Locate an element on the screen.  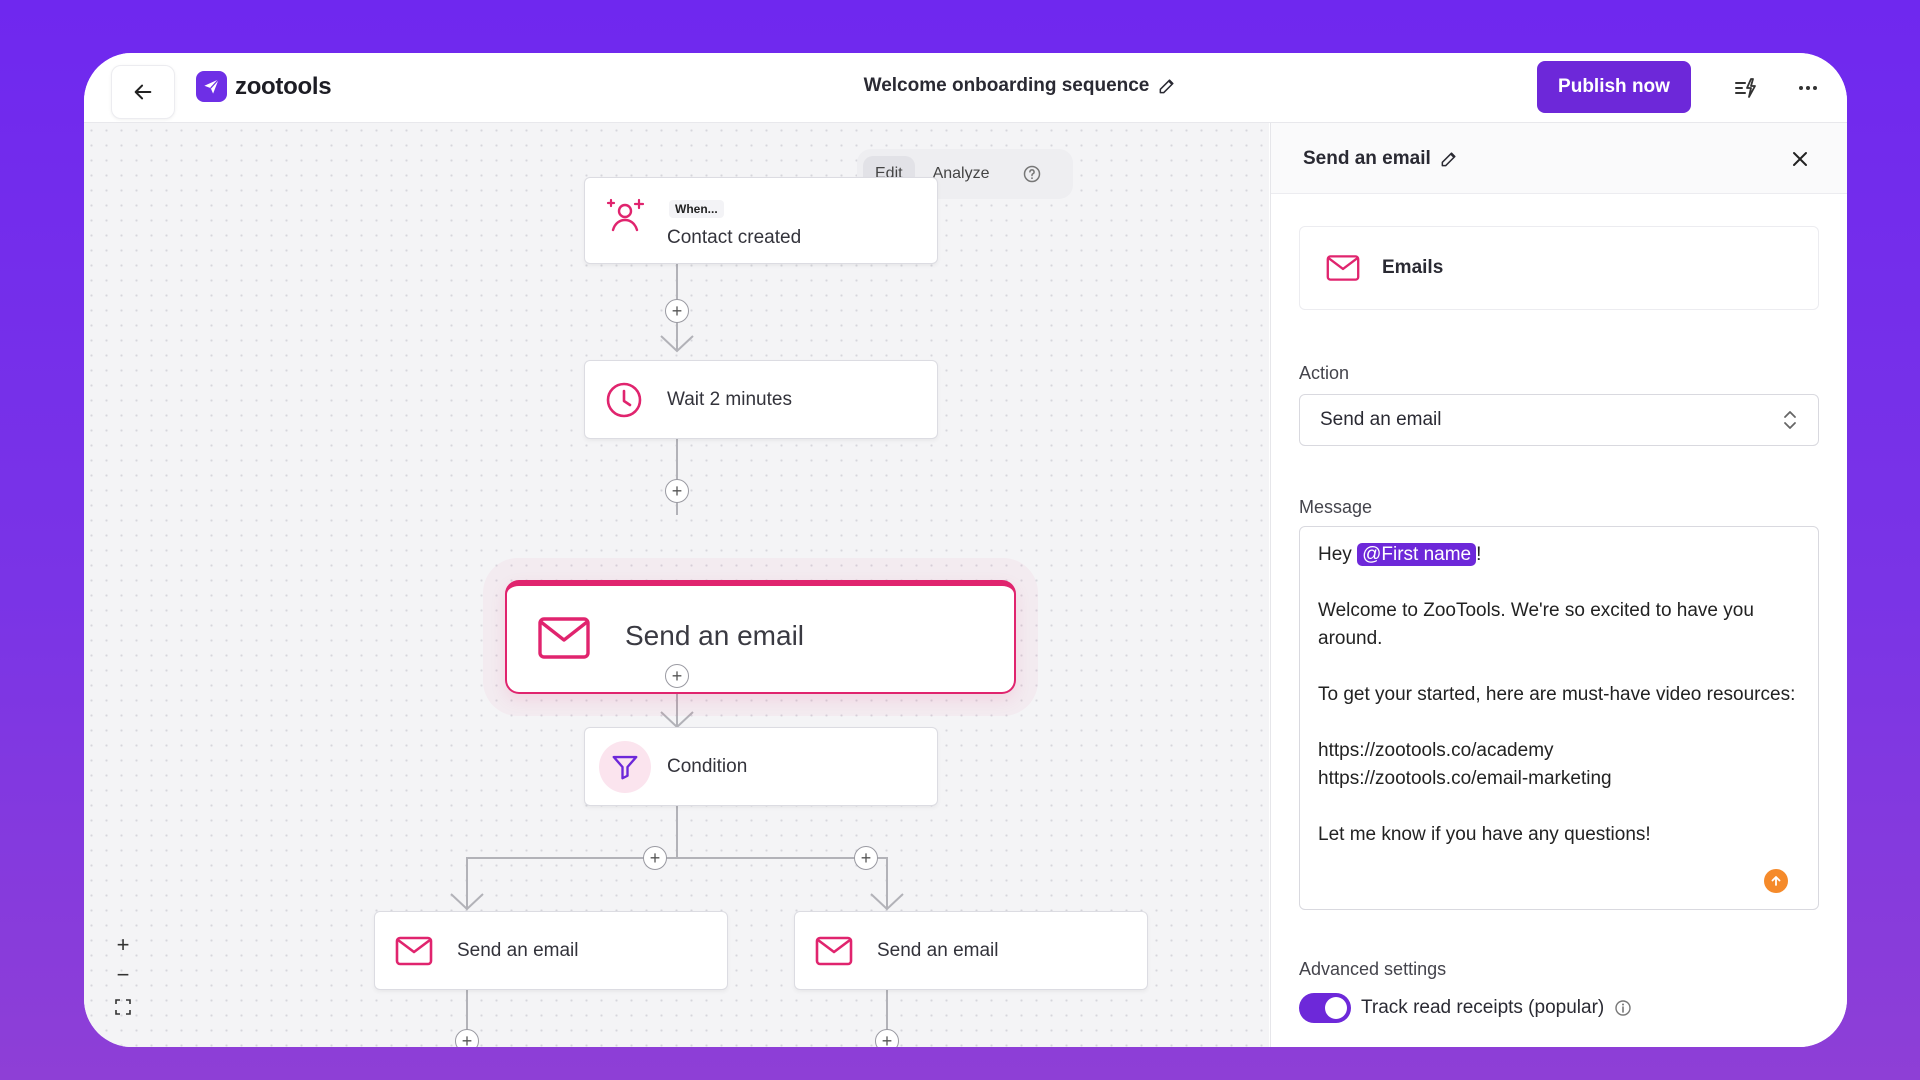
message-link: https://zootools.co/academy is located at coordinates (1436, 750).